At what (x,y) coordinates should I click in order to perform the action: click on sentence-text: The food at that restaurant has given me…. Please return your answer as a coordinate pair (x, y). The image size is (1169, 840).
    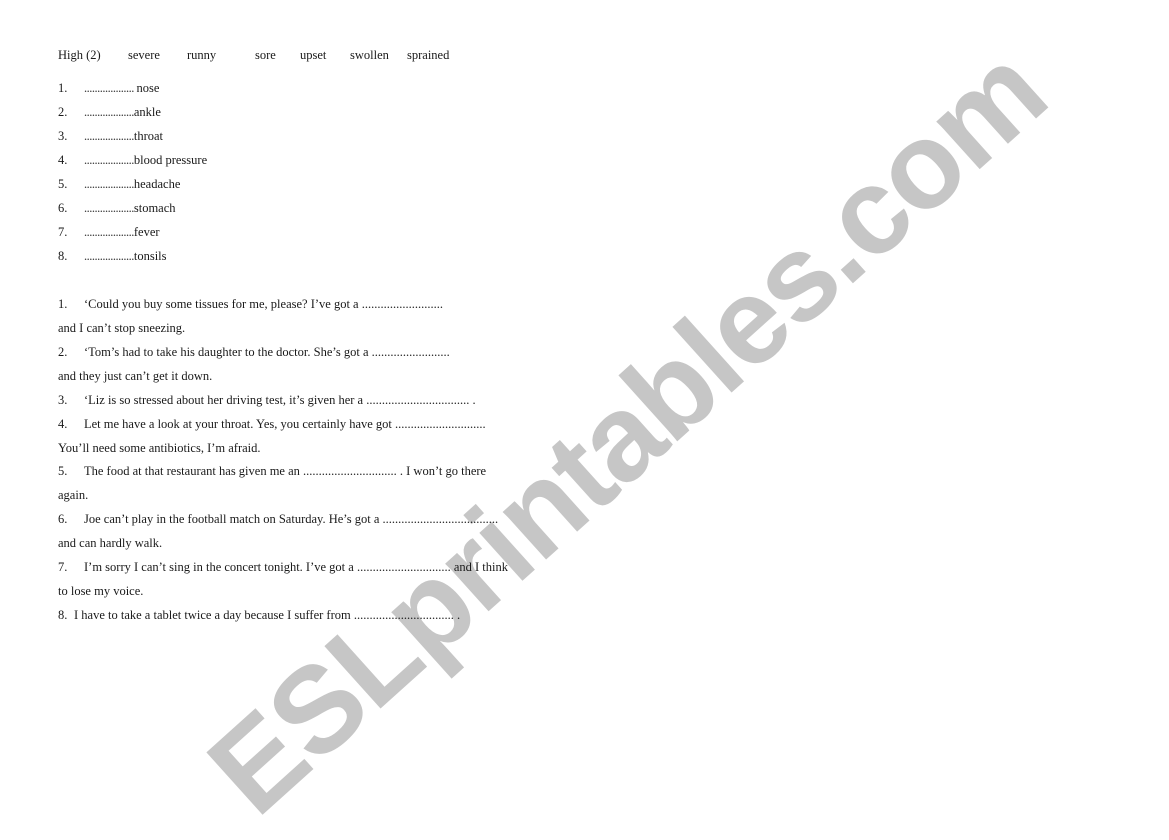
    Looking at the image, I should click on (285, 471).